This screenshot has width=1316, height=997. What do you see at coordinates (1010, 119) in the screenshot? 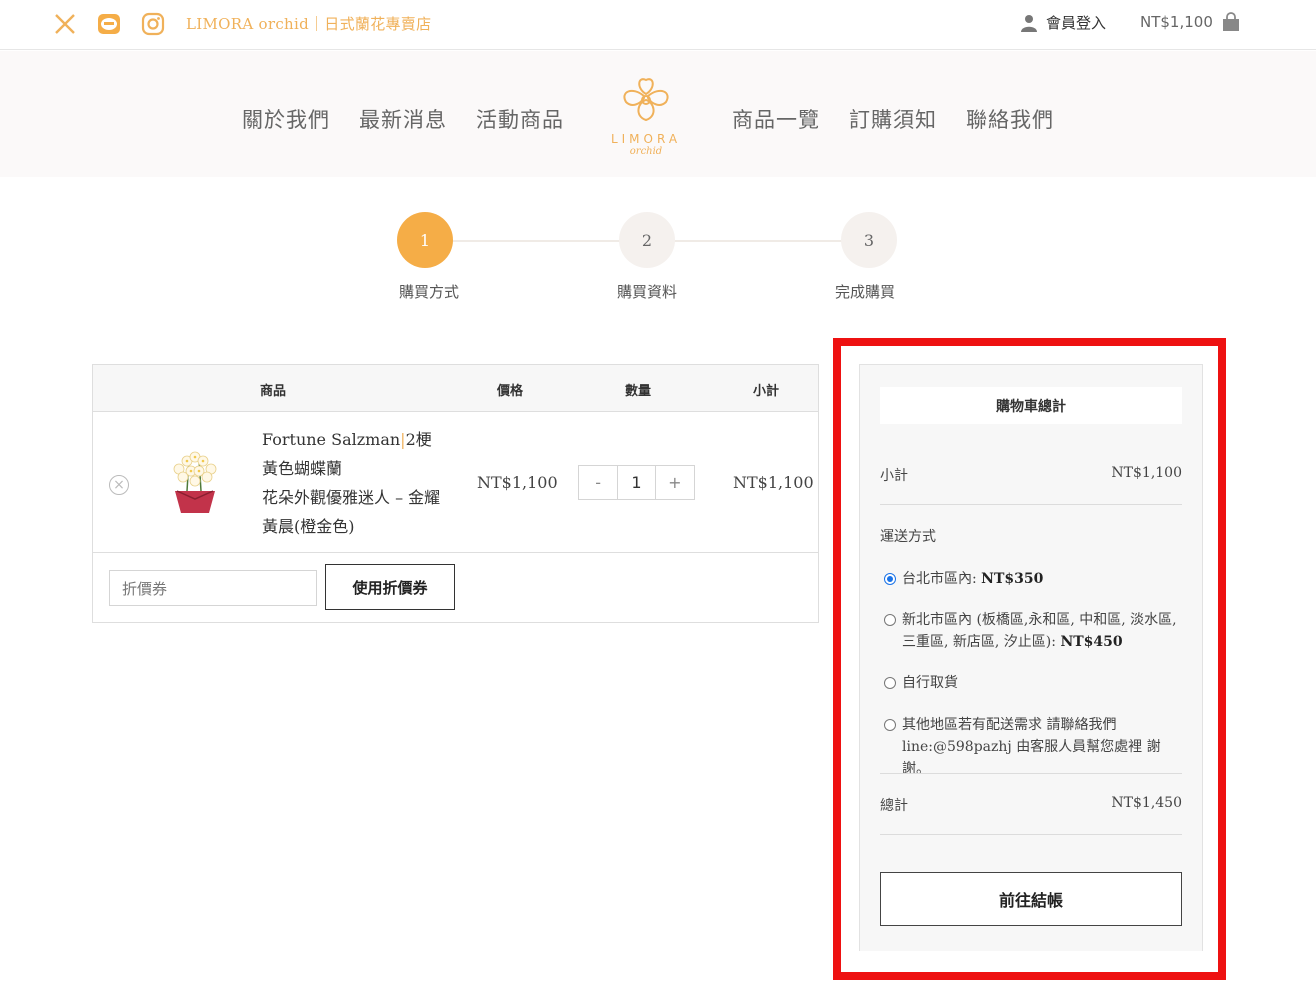
I see `nav-contact: 聯絡我們` at bounding box center [1010, 119].